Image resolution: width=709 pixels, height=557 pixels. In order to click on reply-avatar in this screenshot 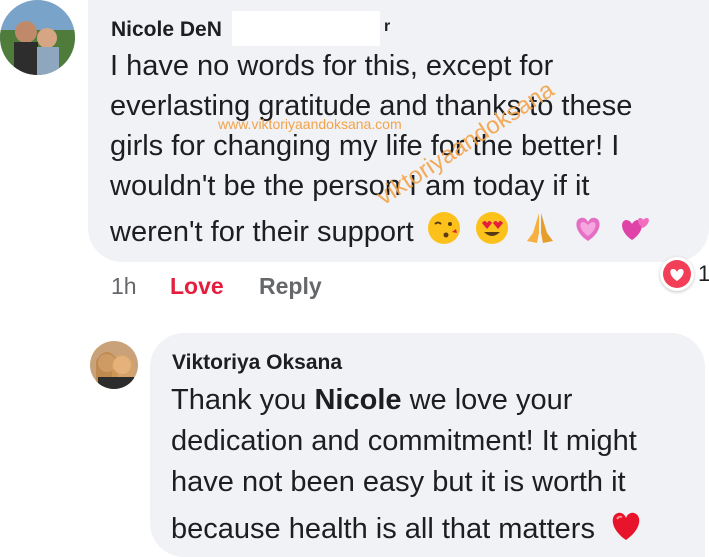, I will do `click(114, 365)`.